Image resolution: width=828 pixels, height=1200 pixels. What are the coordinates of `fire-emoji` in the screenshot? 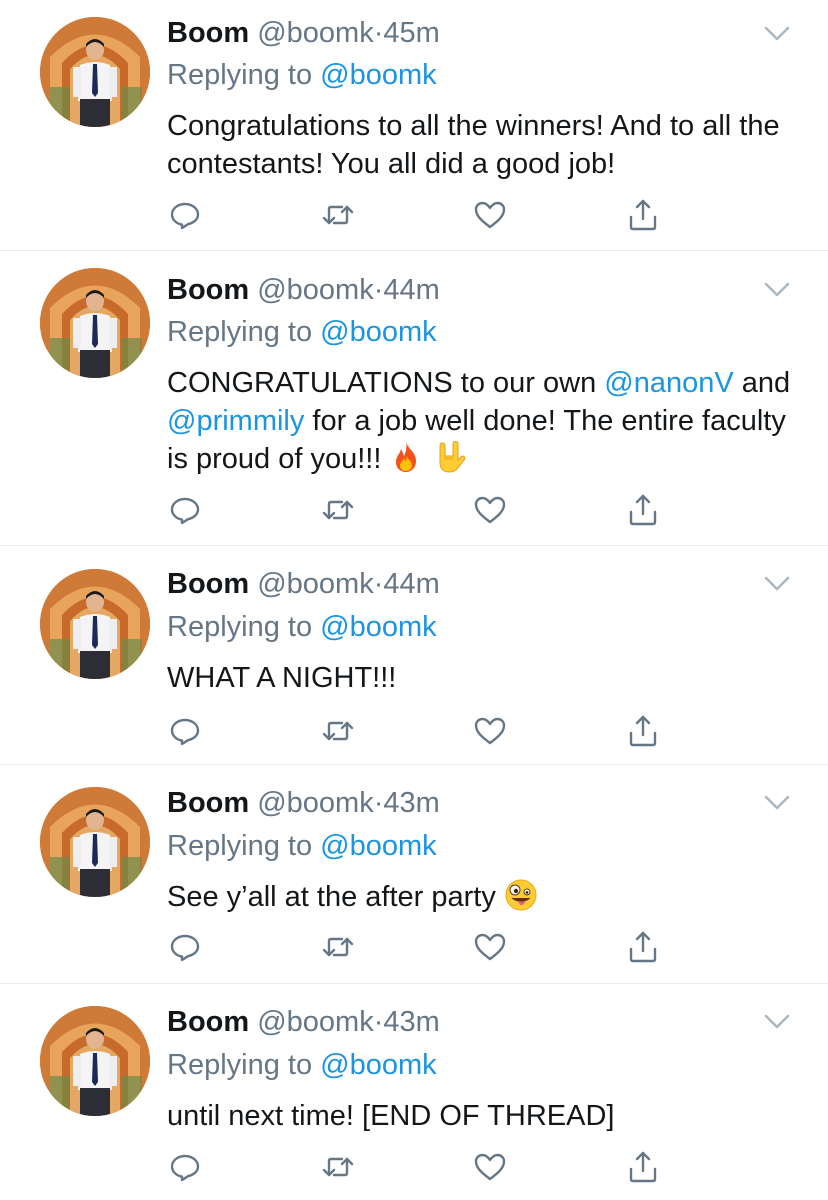 It's located at (406, 457).